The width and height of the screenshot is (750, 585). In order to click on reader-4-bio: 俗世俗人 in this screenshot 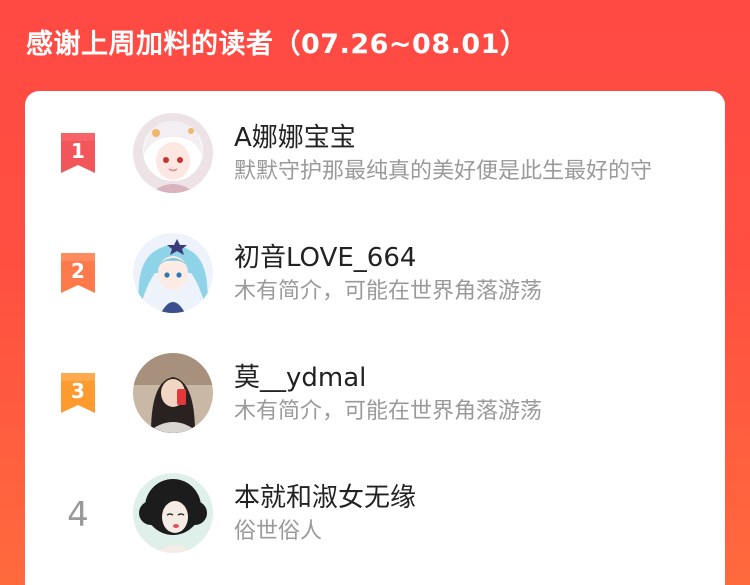, I will do `click(278, 531)`.